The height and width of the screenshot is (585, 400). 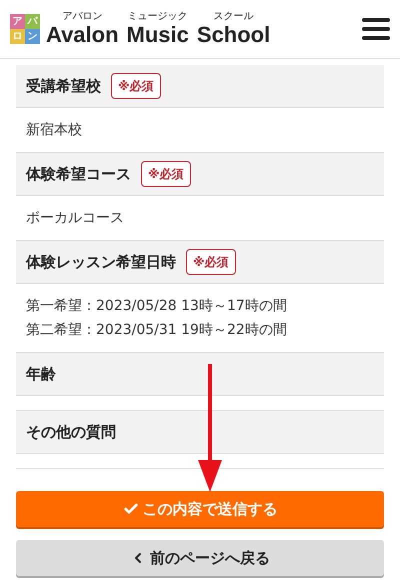 What do you see at coordinates (17, 21) in the screenshot?
I see `logo-cell: ア` at bounding box center [17, 21].